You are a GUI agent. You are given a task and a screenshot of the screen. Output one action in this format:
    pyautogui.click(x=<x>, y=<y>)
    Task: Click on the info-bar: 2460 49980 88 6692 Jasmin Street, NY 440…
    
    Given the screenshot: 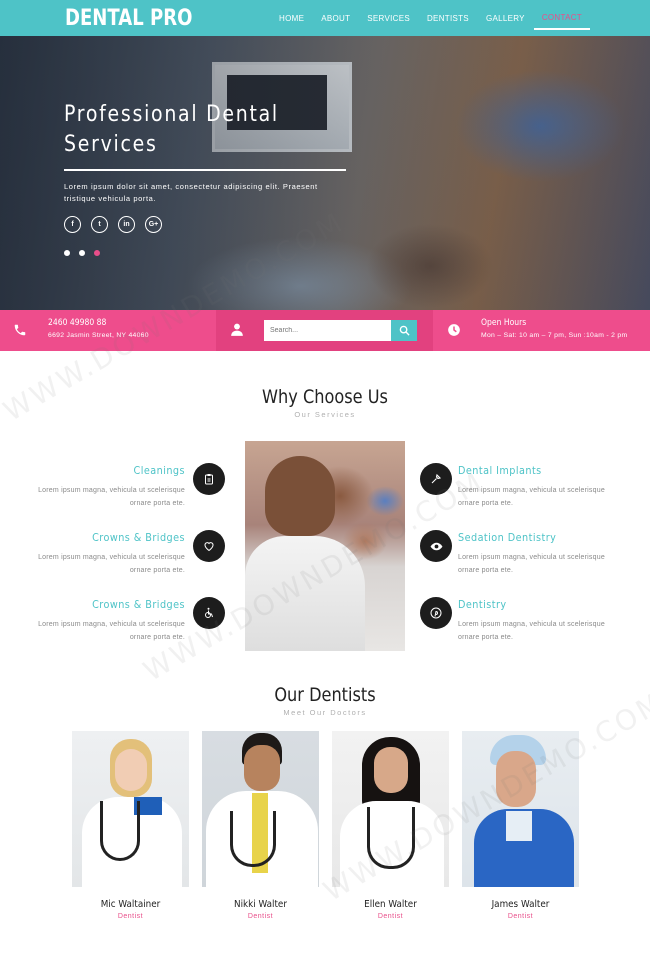 What is the action you would take?
    pyautogui.click(x=325, y=330)
    